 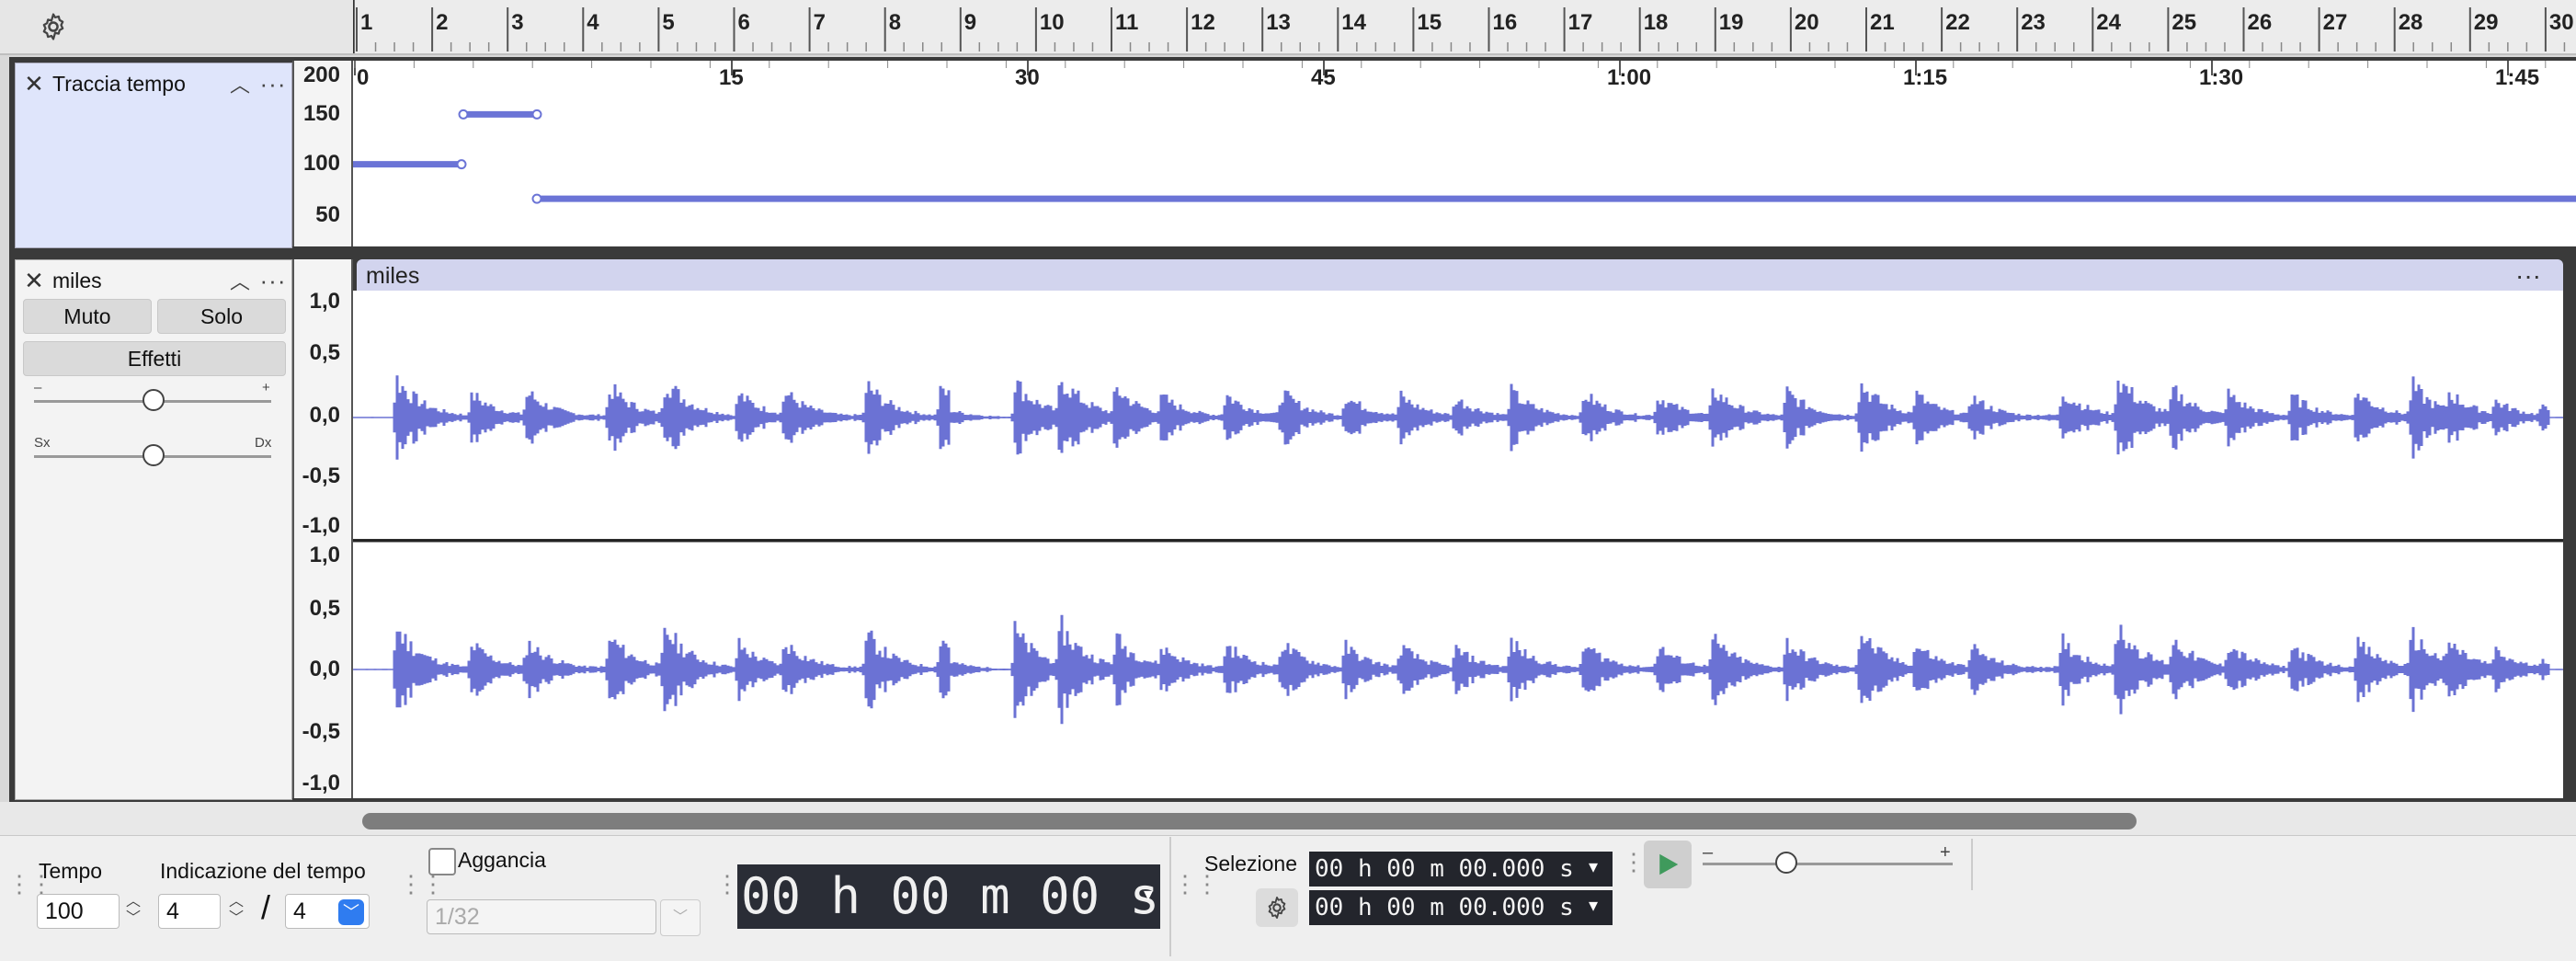 I want to click on ruler-tick-label: 18, so click(x=1656, y=23).